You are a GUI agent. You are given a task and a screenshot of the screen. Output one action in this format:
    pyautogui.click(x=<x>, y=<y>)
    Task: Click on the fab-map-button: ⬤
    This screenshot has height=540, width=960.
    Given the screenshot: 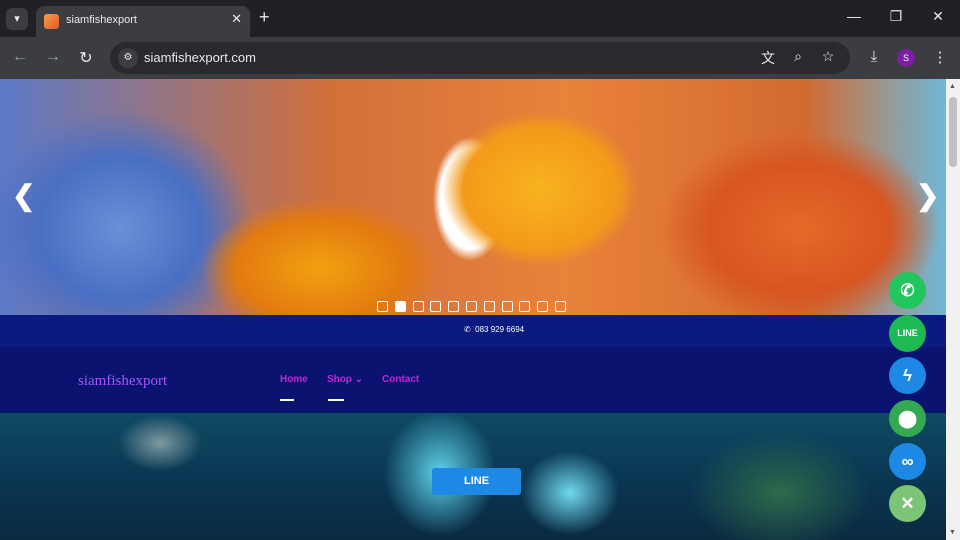 What is the action you would take?
    pyautogui.click(x=907, y=418)
    